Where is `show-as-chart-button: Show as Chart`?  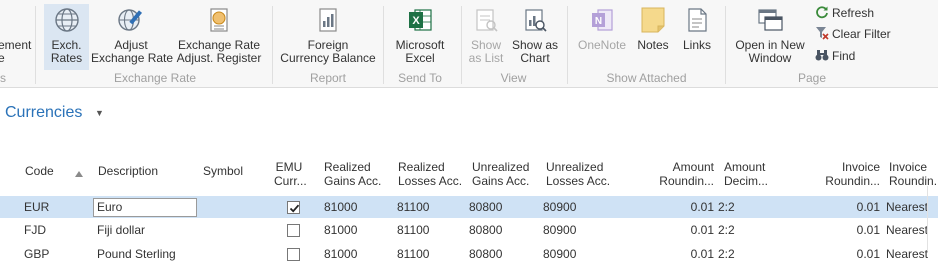
show-as-chart-button: Show as Chart is located at coordinates (535, 37).